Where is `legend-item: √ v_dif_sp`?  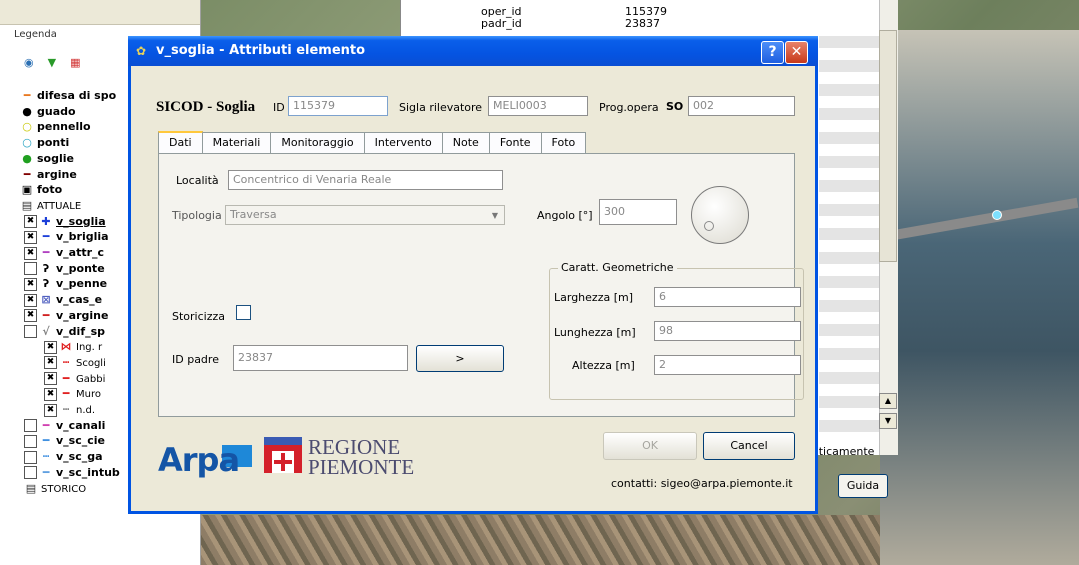
legend-item: √ v_dif_sp is located at coordinates (64, 331).